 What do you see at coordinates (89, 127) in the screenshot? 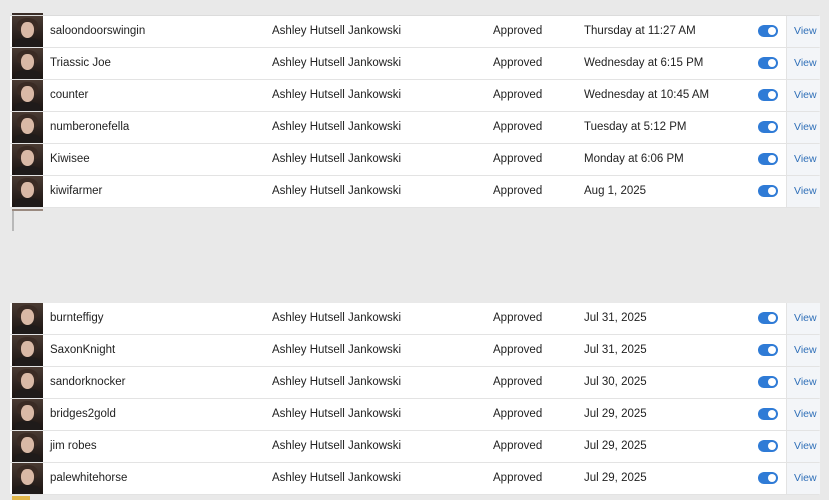
I see `username: numberonefella` at bounding box center [89, 127].